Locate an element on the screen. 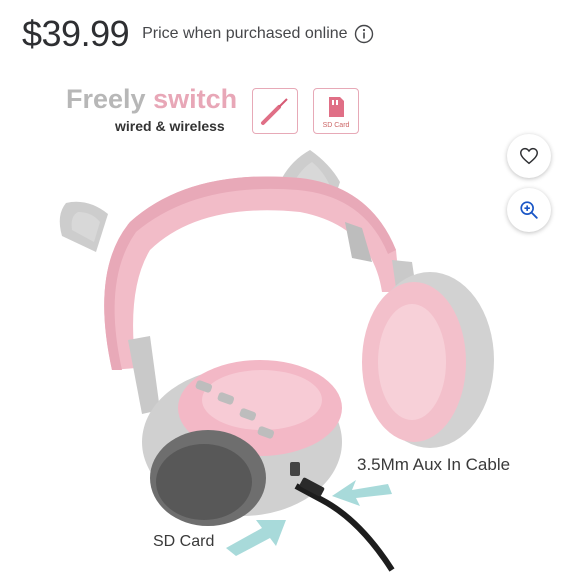  sd-badge: SD Card is located at coordinates (336, 111).